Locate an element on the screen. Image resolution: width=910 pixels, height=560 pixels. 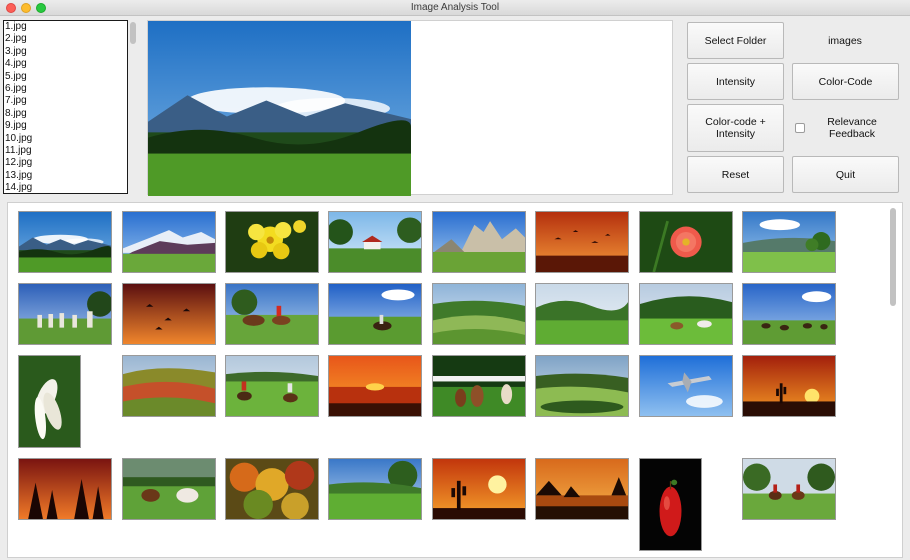
thumbnail-rocky-peaks is located at coordinates (479, 242).